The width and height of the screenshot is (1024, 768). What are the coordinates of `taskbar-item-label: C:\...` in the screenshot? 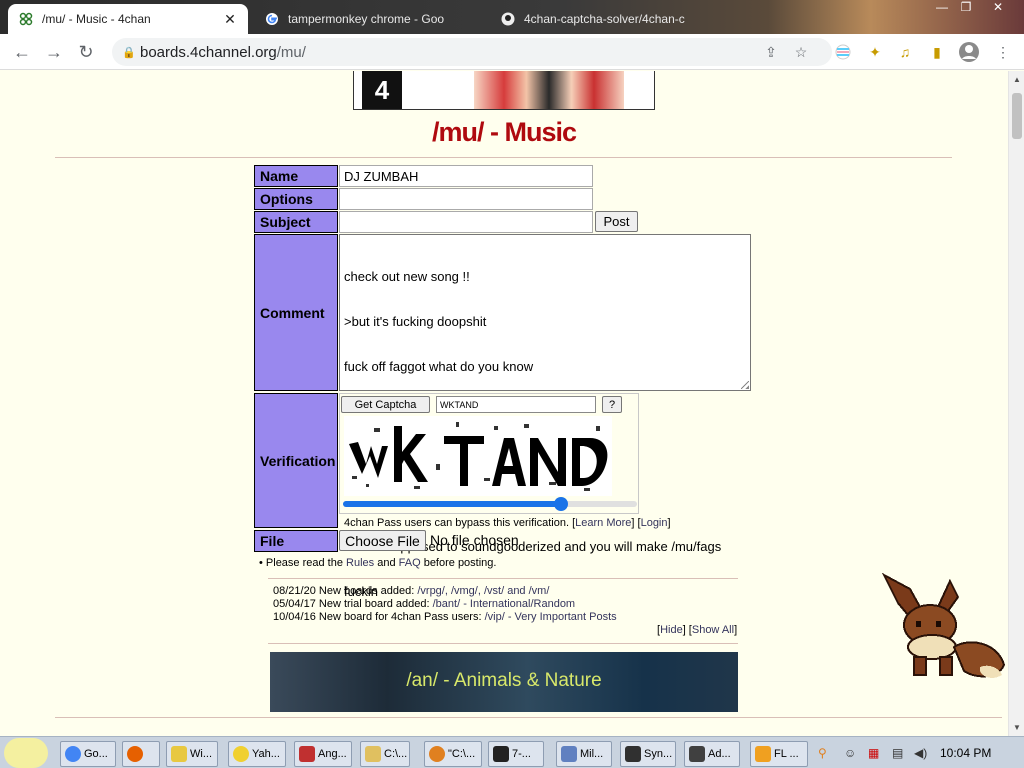 It's located at (396, 754).